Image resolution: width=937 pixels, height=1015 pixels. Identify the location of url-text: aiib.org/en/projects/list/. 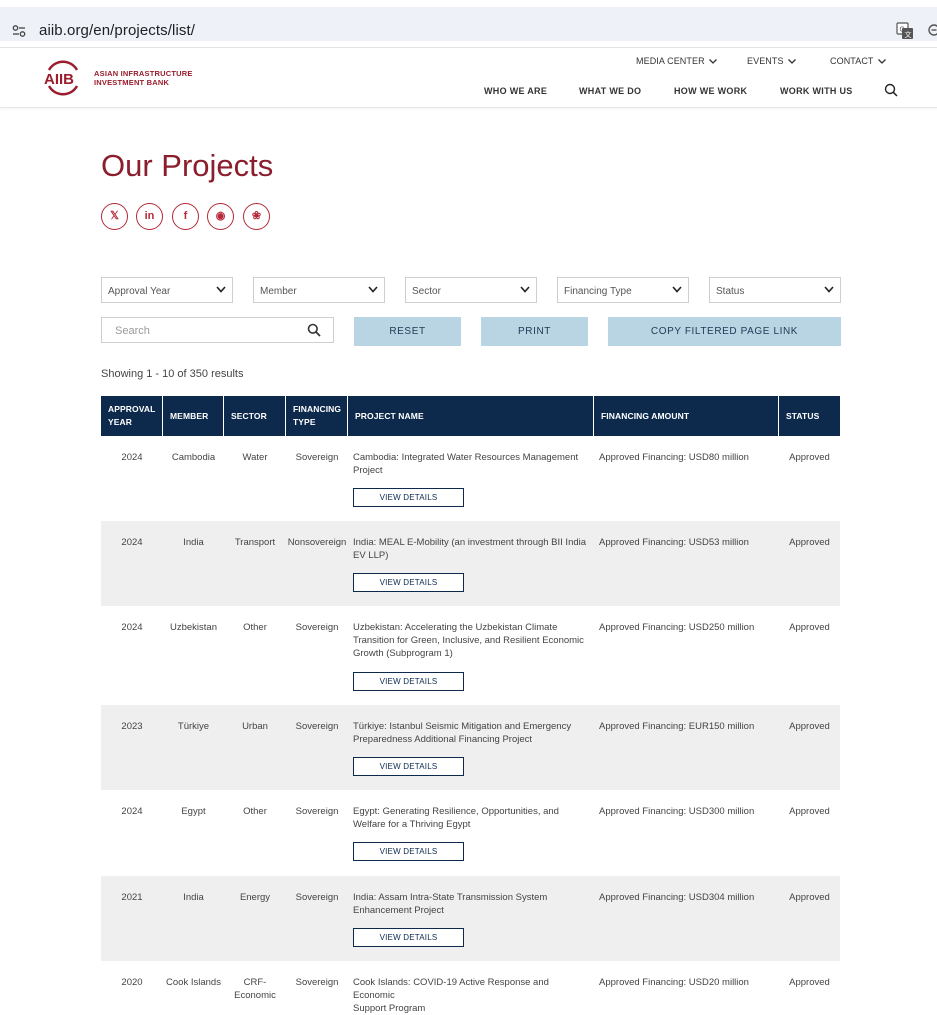
(117, 30).